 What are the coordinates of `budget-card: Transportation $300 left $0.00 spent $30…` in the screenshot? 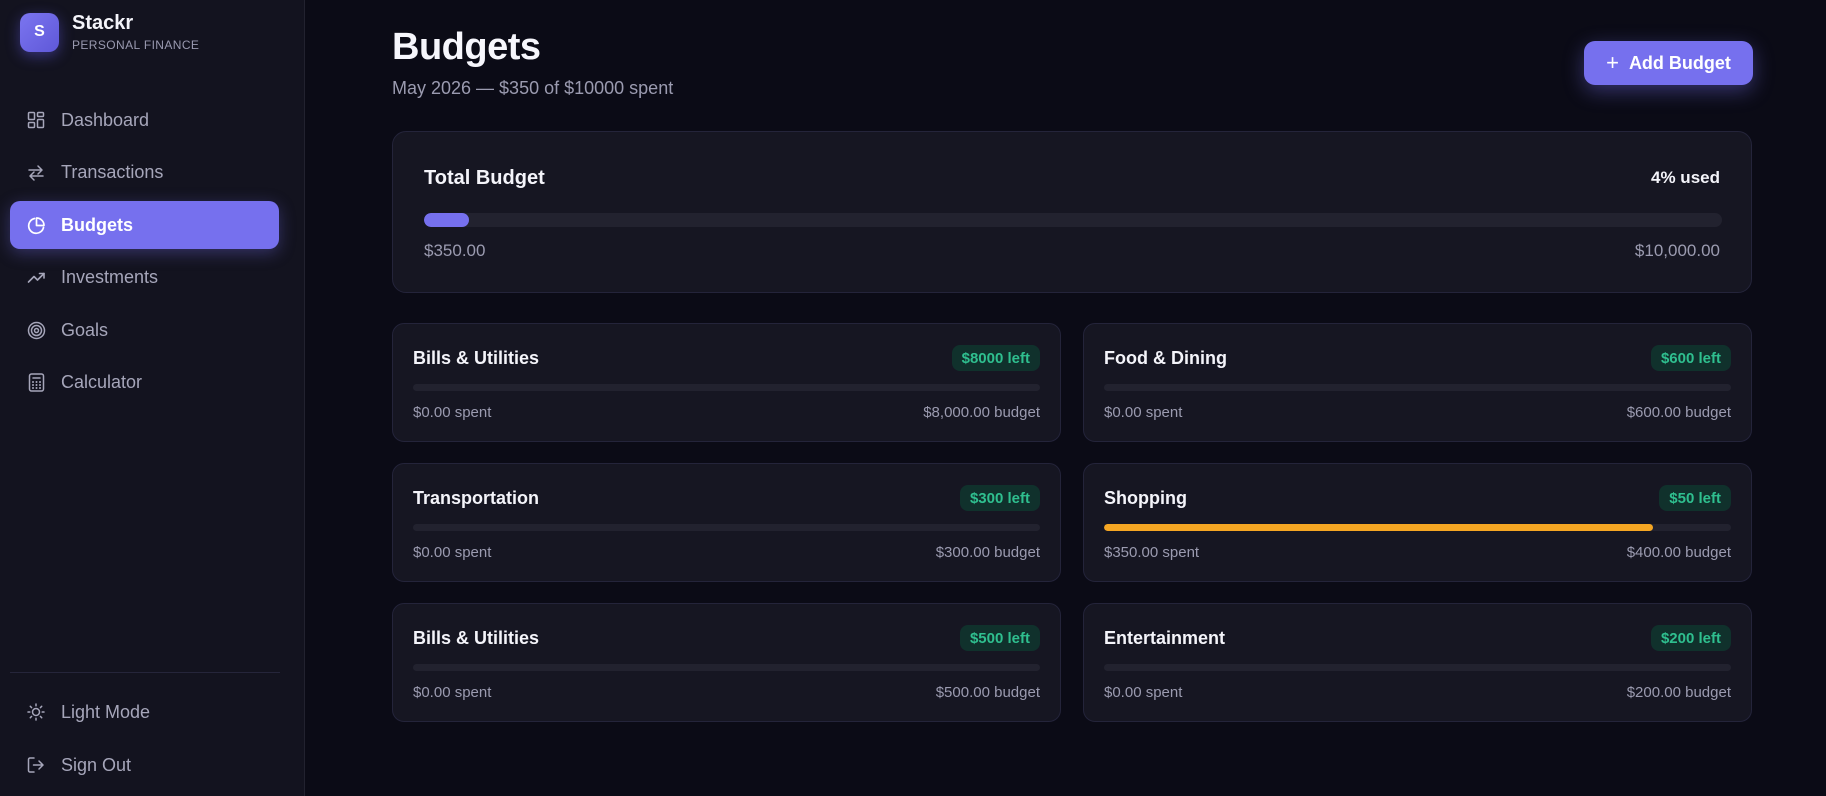 It's located at (726, 522).